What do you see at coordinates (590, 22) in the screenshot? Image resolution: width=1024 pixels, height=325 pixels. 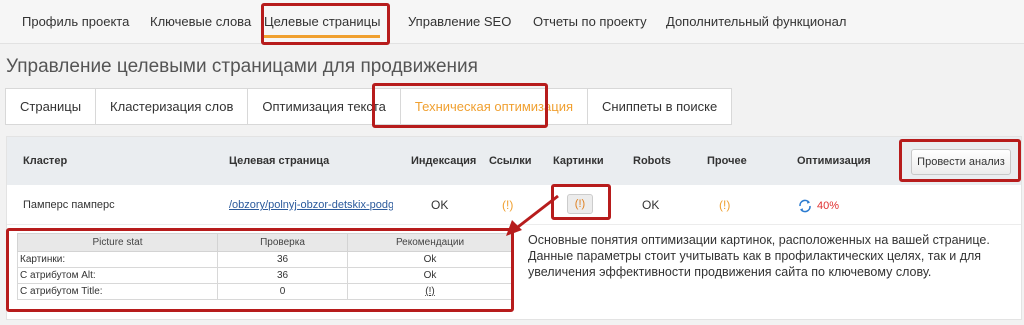 I see `tab-project-reports: Отчеты по проекту` at bounding box center [590, 22].